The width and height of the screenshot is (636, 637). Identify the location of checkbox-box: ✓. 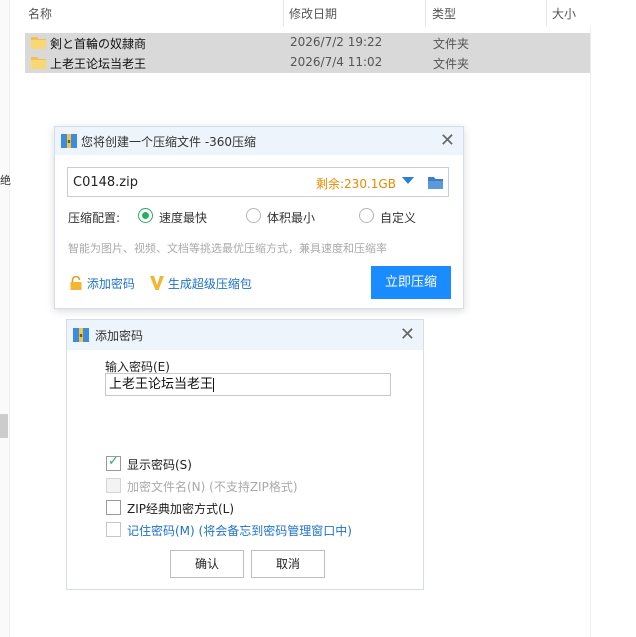
(113, 462).